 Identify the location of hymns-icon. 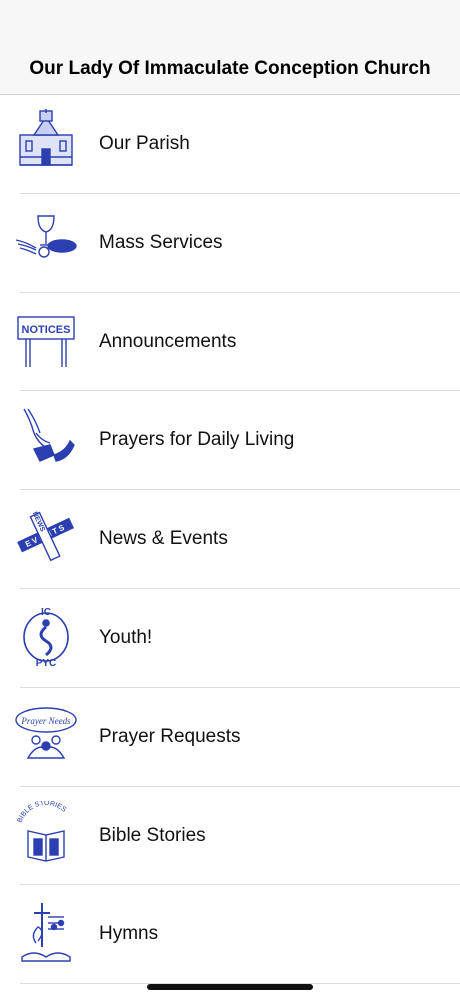
(46, 931).